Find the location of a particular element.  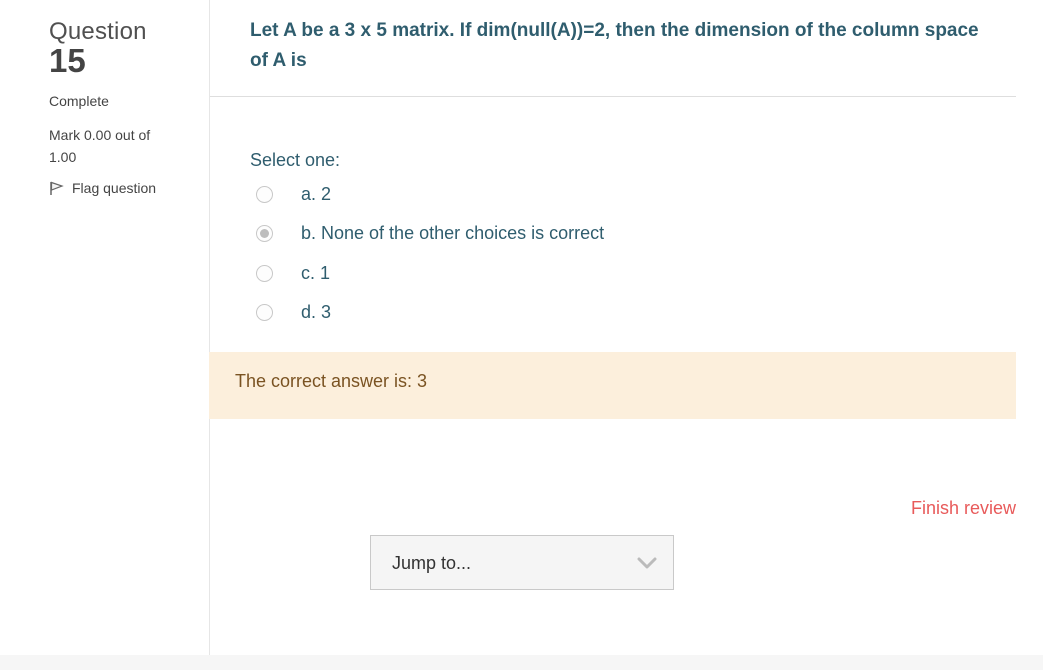

flag-question-link: Flag question is located at coordinates (102, 188).